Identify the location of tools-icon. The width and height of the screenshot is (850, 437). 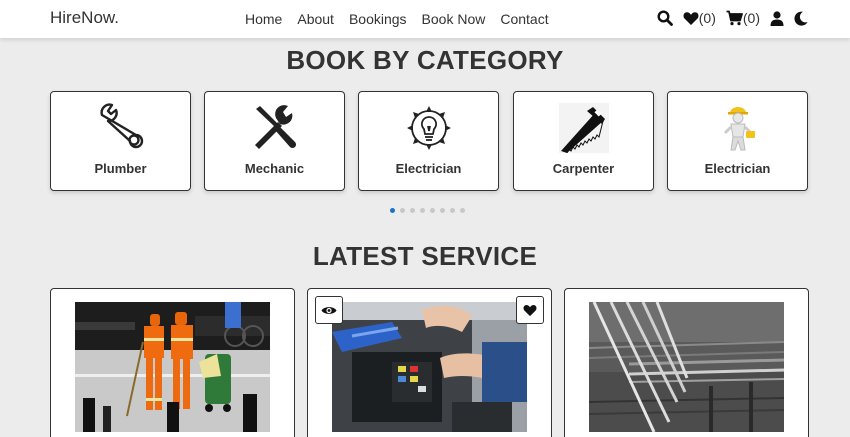
(274, 128).